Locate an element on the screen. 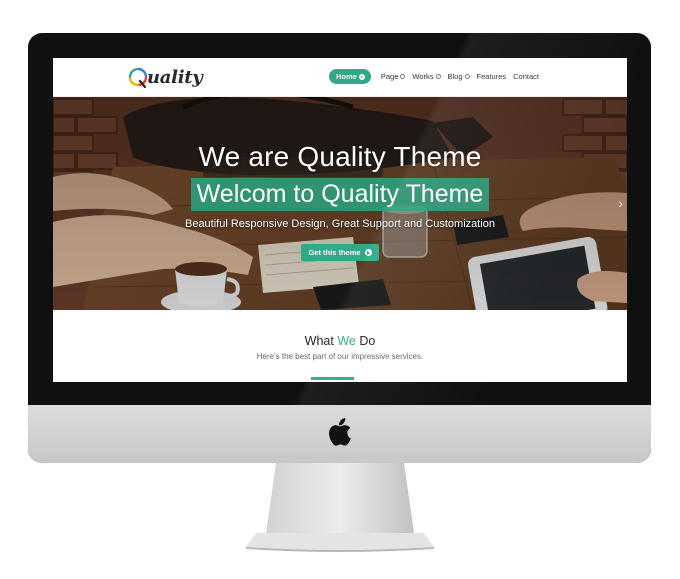  arrow-circle-icon is located at coordinates (368, 252).